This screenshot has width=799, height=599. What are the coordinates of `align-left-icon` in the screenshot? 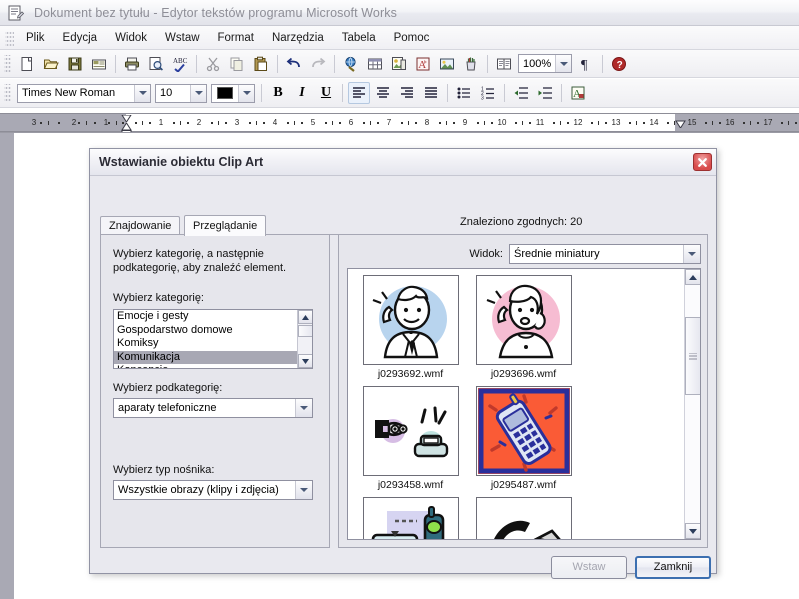 It's located at (359, 93).